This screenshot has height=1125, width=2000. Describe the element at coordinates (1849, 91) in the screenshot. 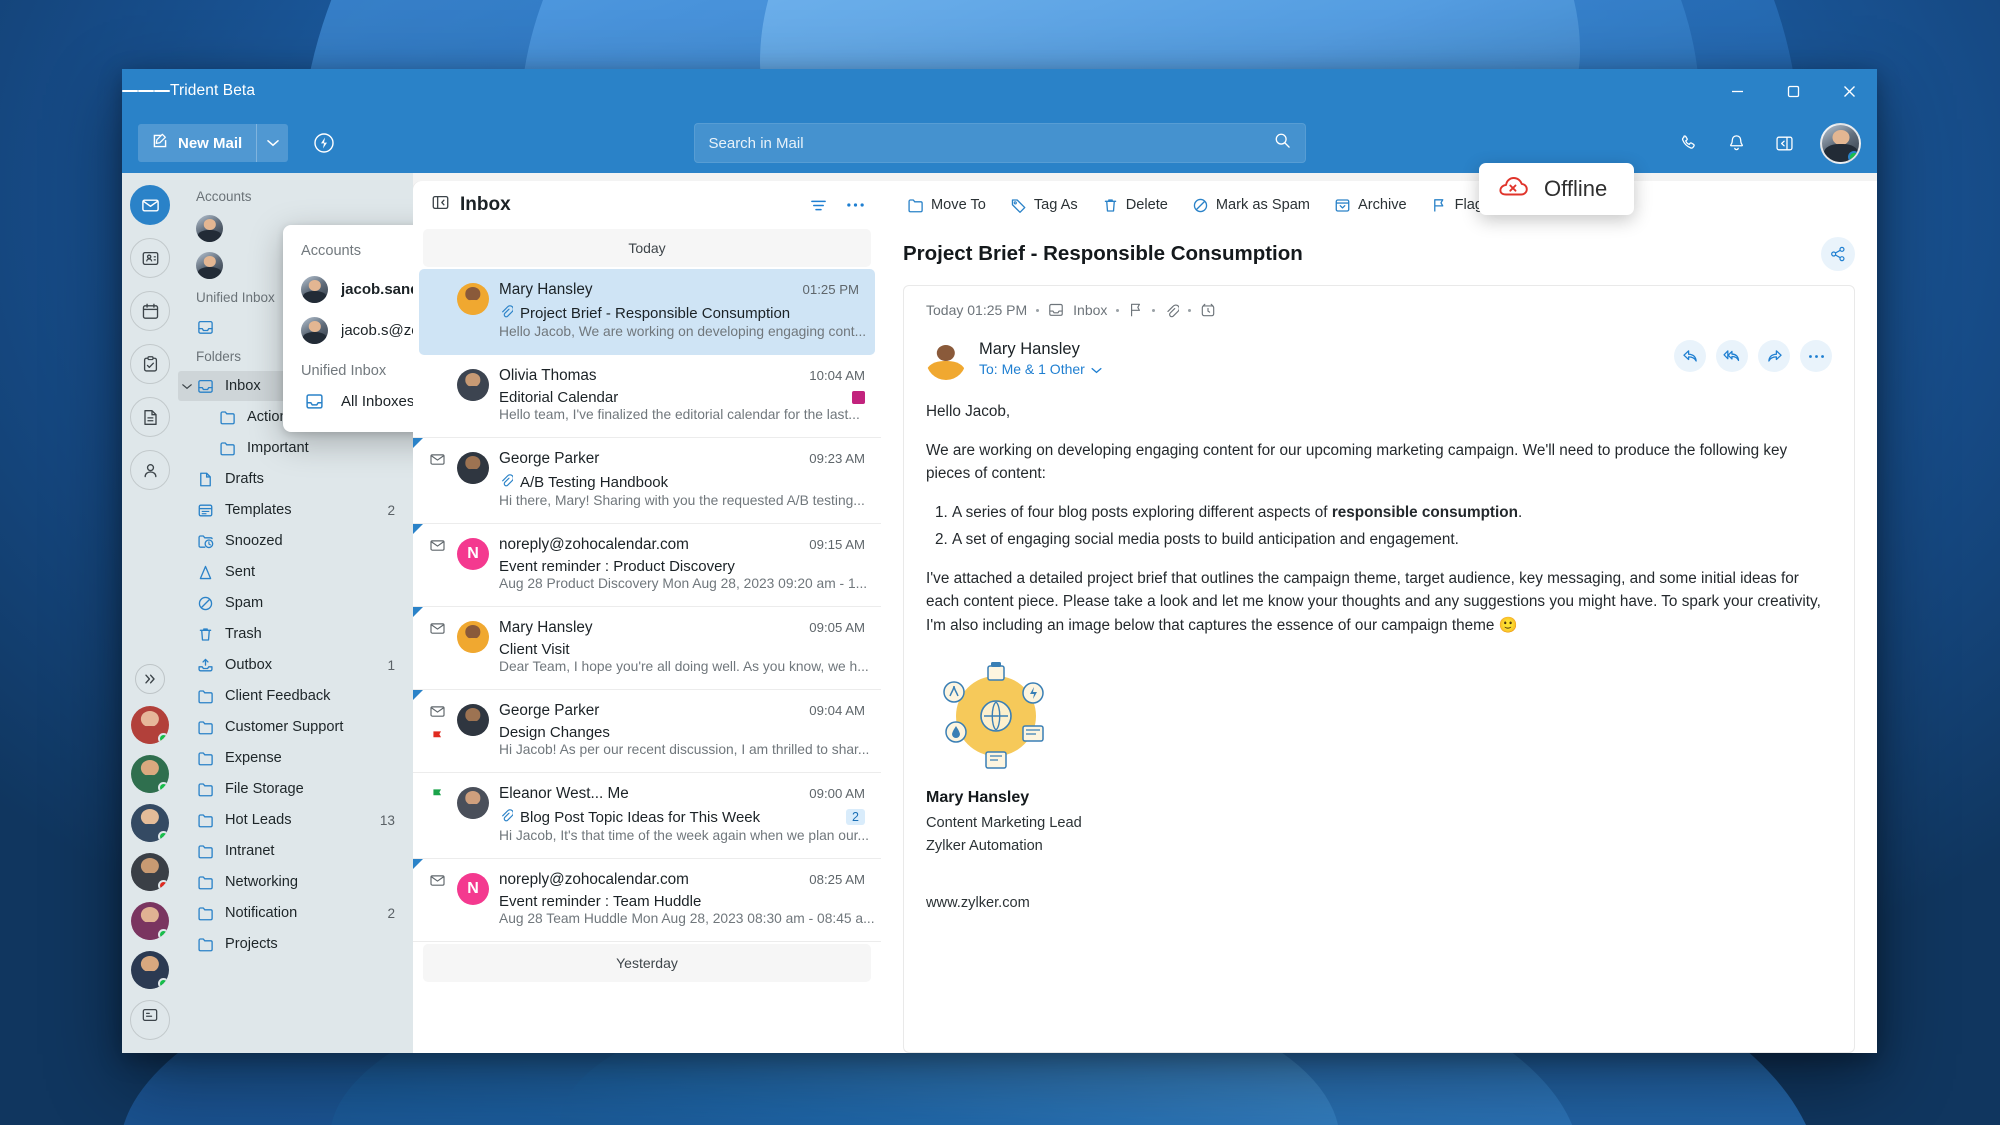

I see `close-button` at that location.